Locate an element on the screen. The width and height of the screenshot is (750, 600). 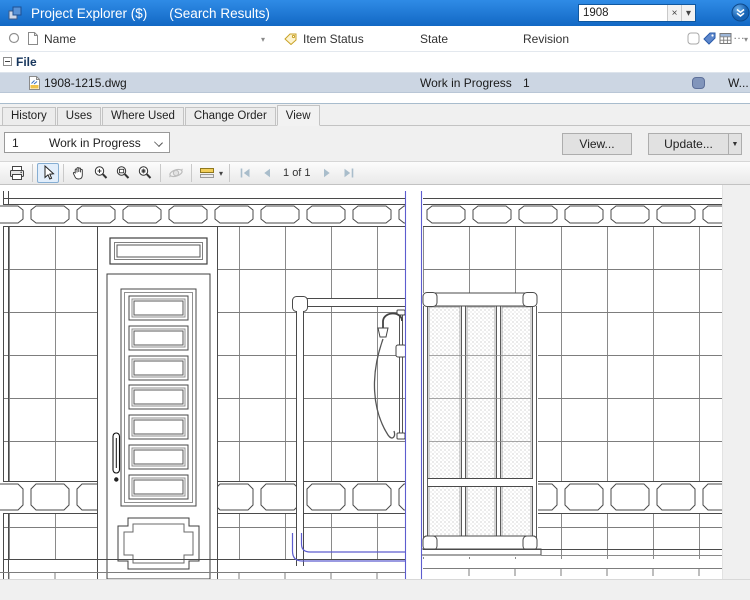
column-item-status: Item Status is located at coordinates (333, 39).